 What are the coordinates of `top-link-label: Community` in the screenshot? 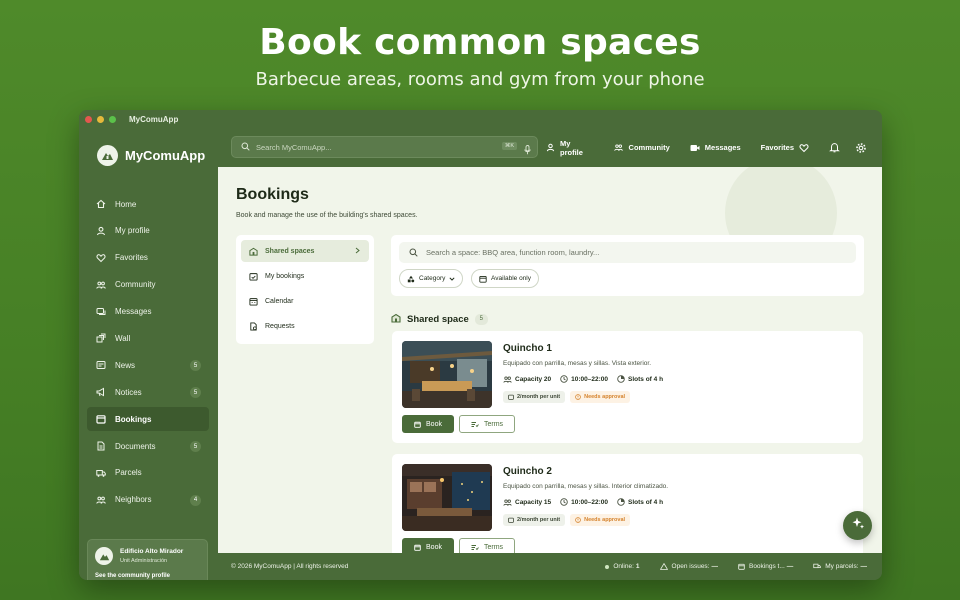 It's located at (649, 147).